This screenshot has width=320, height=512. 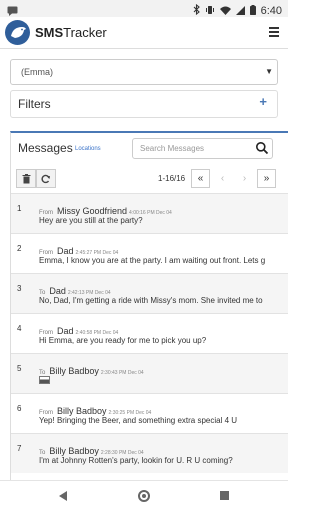 I want to click on refresh-button, so click(x=46, y=178).